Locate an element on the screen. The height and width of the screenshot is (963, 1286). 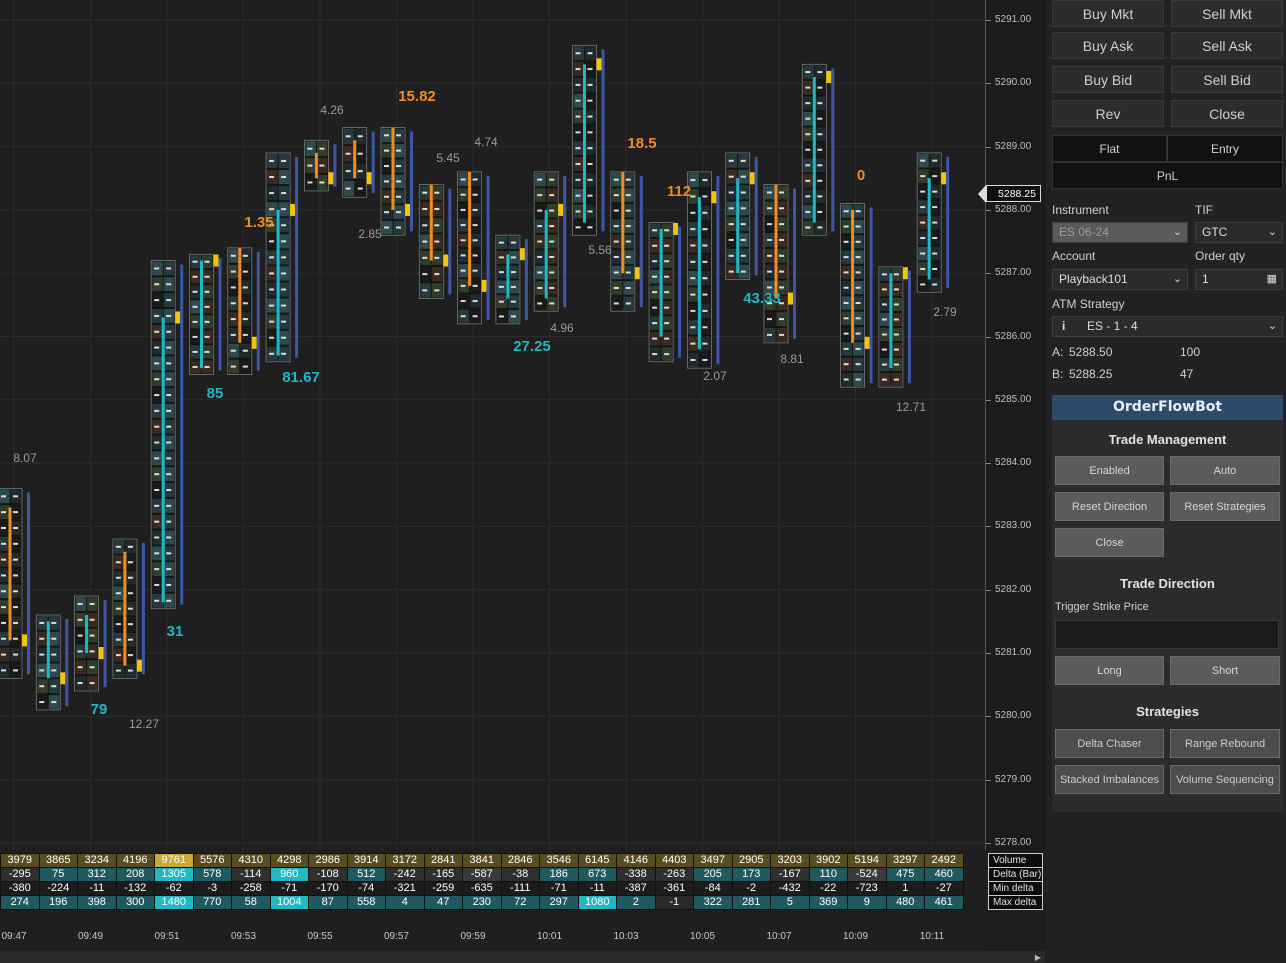
stats-cell: 4 is located at coordinates (405, 902).